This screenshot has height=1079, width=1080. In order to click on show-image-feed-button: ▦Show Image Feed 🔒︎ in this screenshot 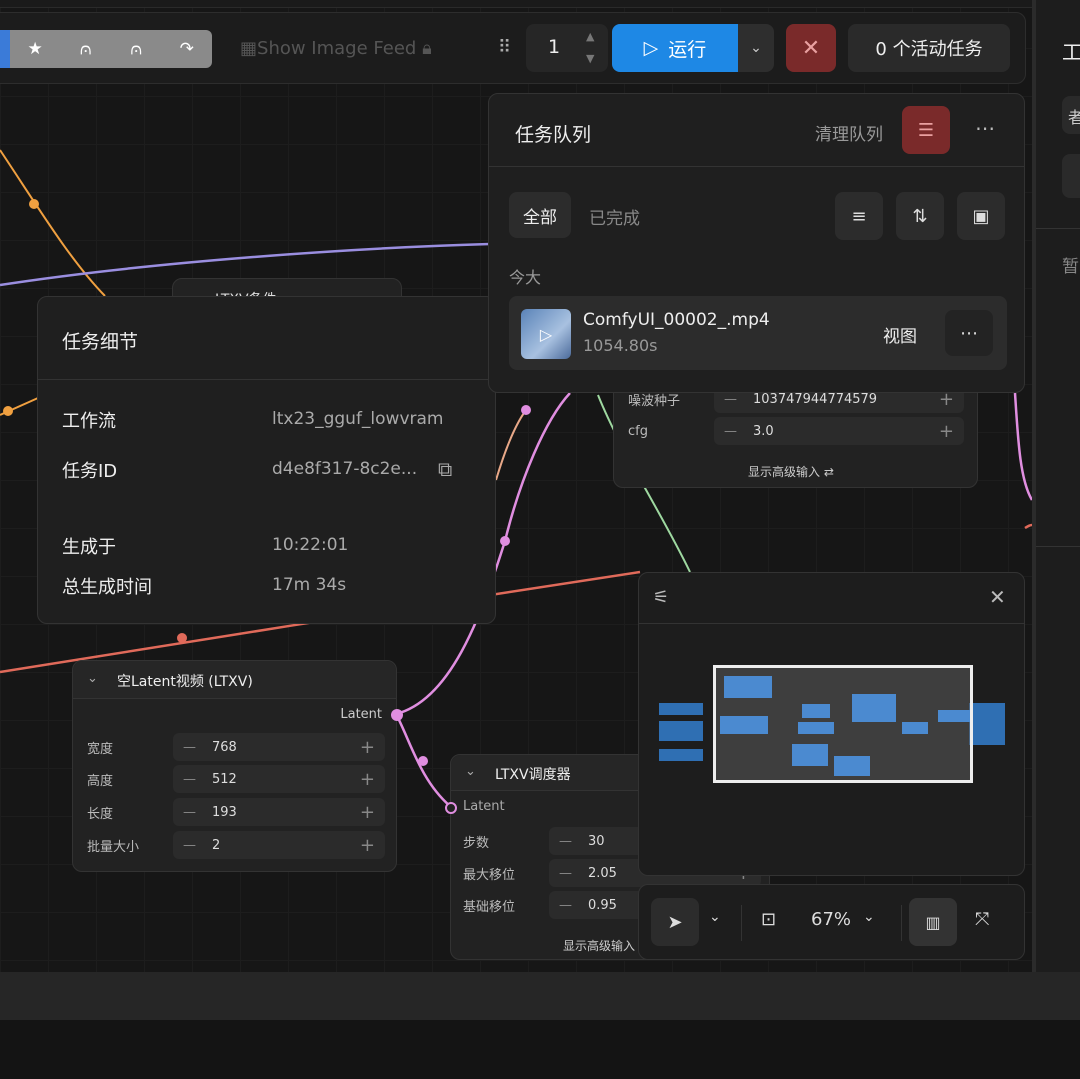, I will do `click(336, 48)`.